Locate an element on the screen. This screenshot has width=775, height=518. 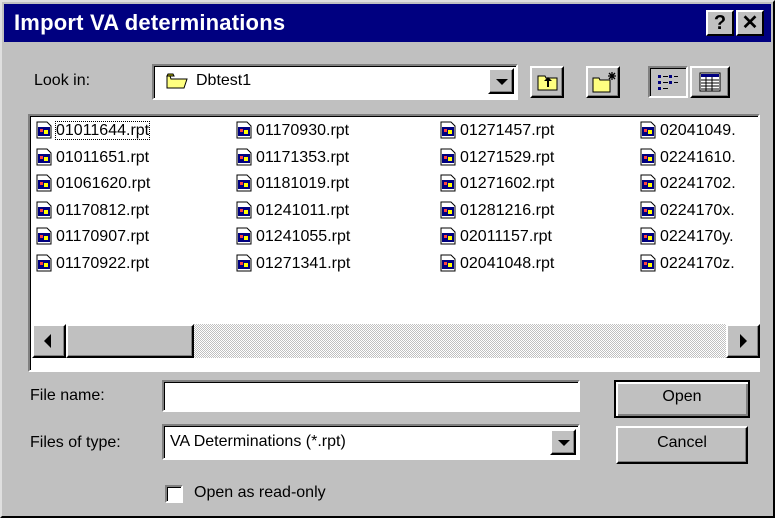
arrow-right-icon is located at coordinates (743, 341).